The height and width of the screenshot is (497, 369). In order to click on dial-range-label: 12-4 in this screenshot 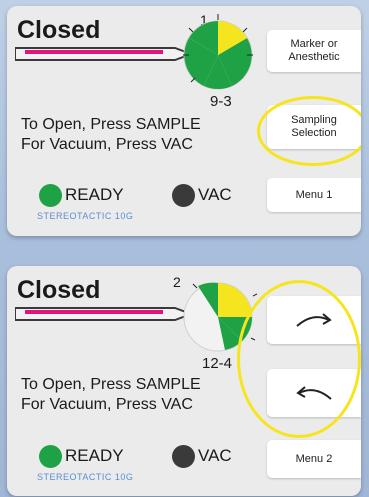, I will do `click(217, 363)`.